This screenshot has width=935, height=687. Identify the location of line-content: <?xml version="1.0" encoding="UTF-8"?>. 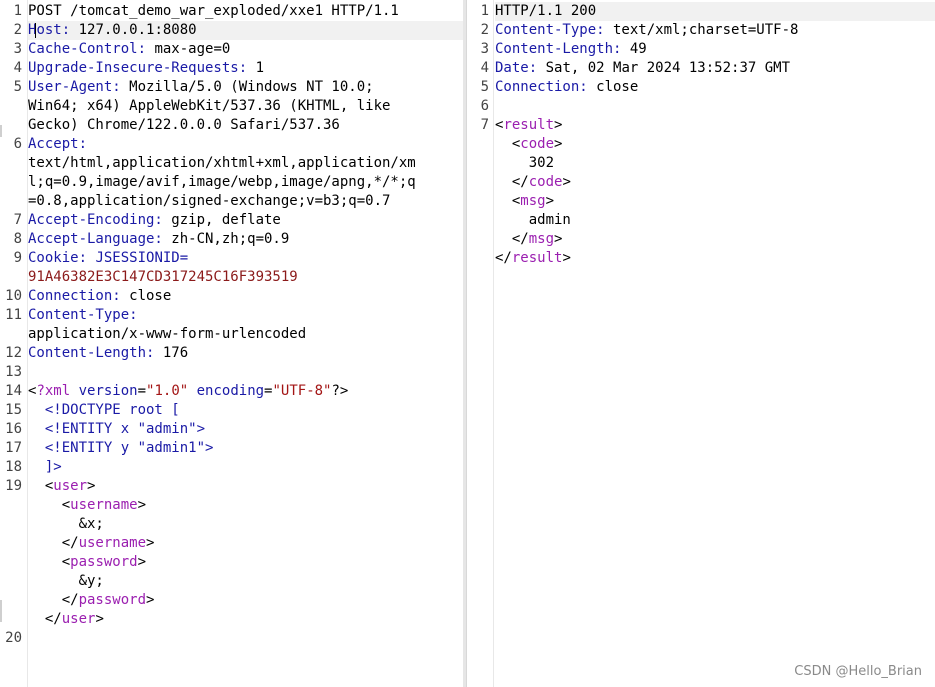
(244, 391).